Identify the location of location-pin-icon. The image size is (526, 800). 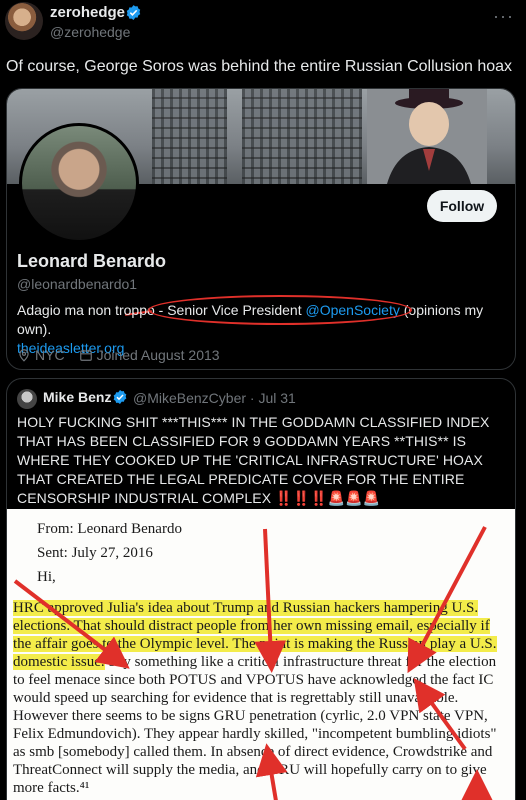
(24, 355).